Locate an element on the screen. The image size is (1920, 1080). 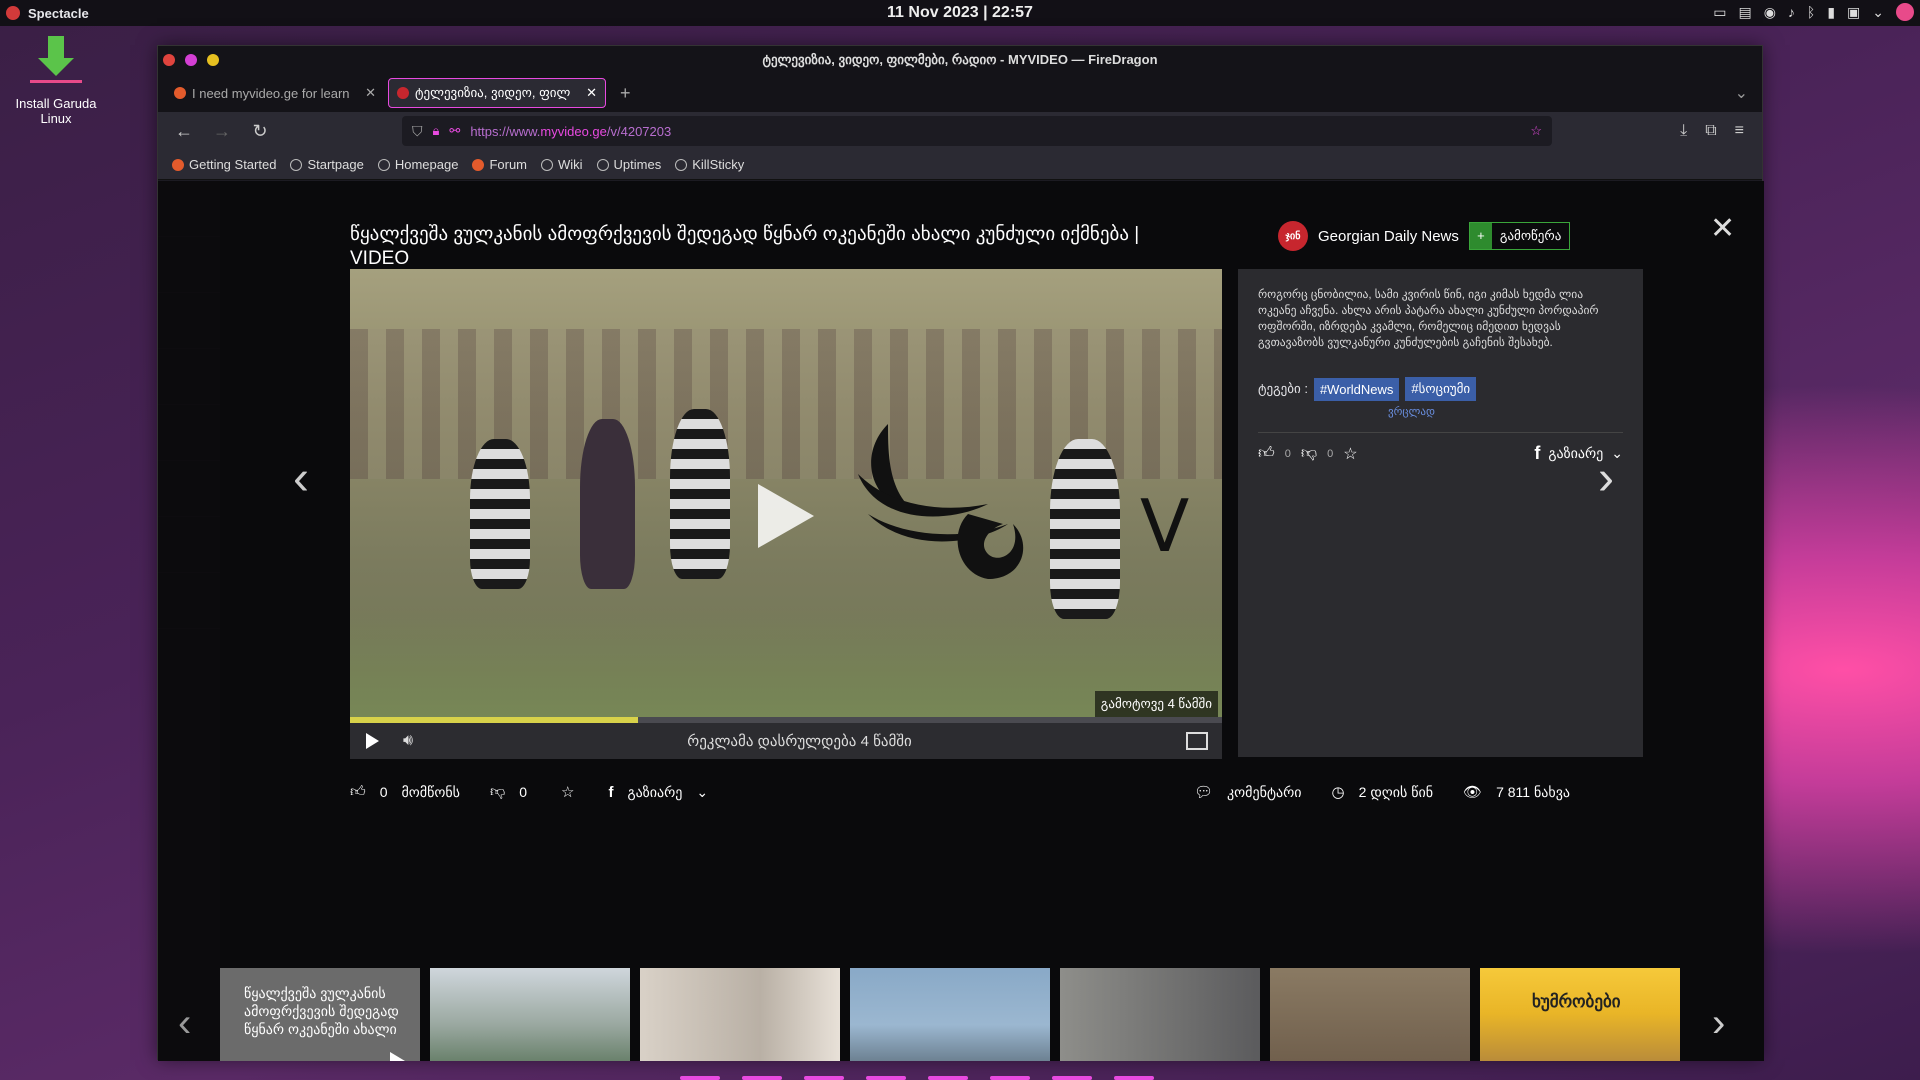
shield-icon: ⛉ is located at coordinates (417, 131).